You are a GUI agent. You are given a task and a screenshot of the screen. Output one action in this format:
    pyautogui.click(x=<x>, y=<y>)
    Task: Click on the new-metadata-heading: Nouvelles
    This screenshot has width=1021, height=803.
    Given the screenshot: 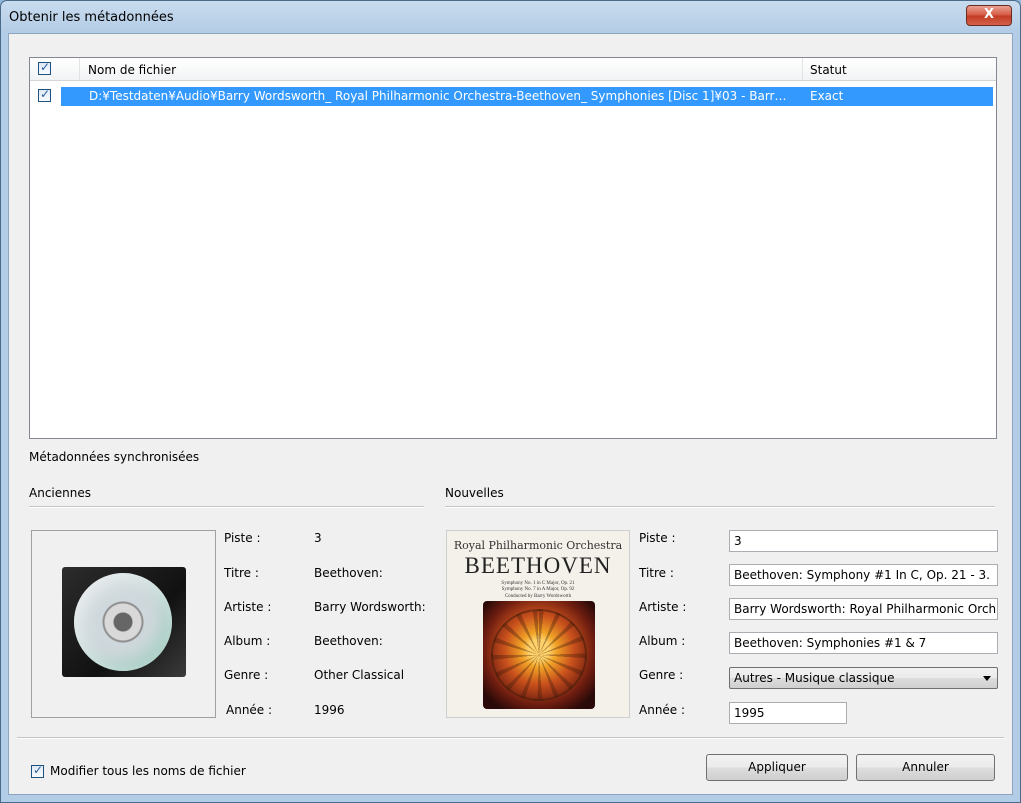 What is the action you would take?
    pyautogui.click(x=474, y=493)
    